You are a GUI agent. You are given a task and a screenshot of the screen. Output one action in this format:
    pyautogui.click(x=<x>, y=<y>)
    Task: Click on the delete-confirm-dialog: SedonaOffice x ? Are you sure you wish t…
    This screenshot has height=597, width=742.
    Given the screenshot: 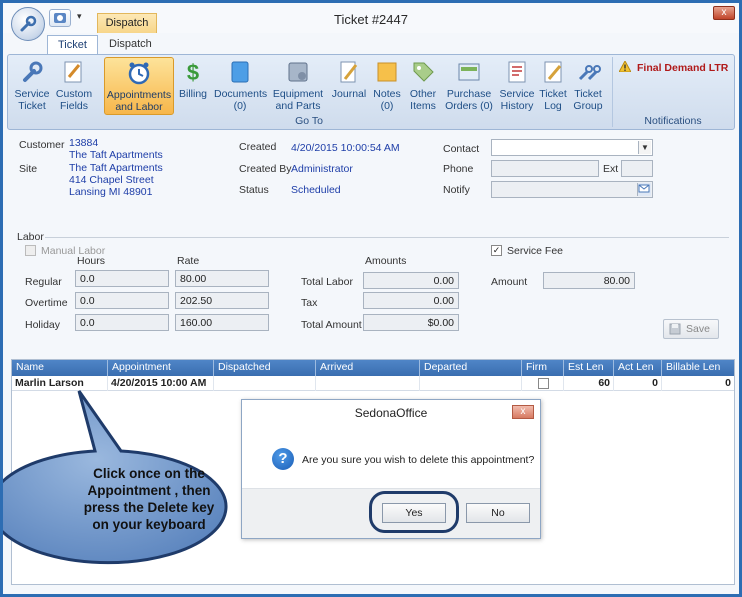 What is the action you would take?
    pyautogui.click(x=391, y=469)
    